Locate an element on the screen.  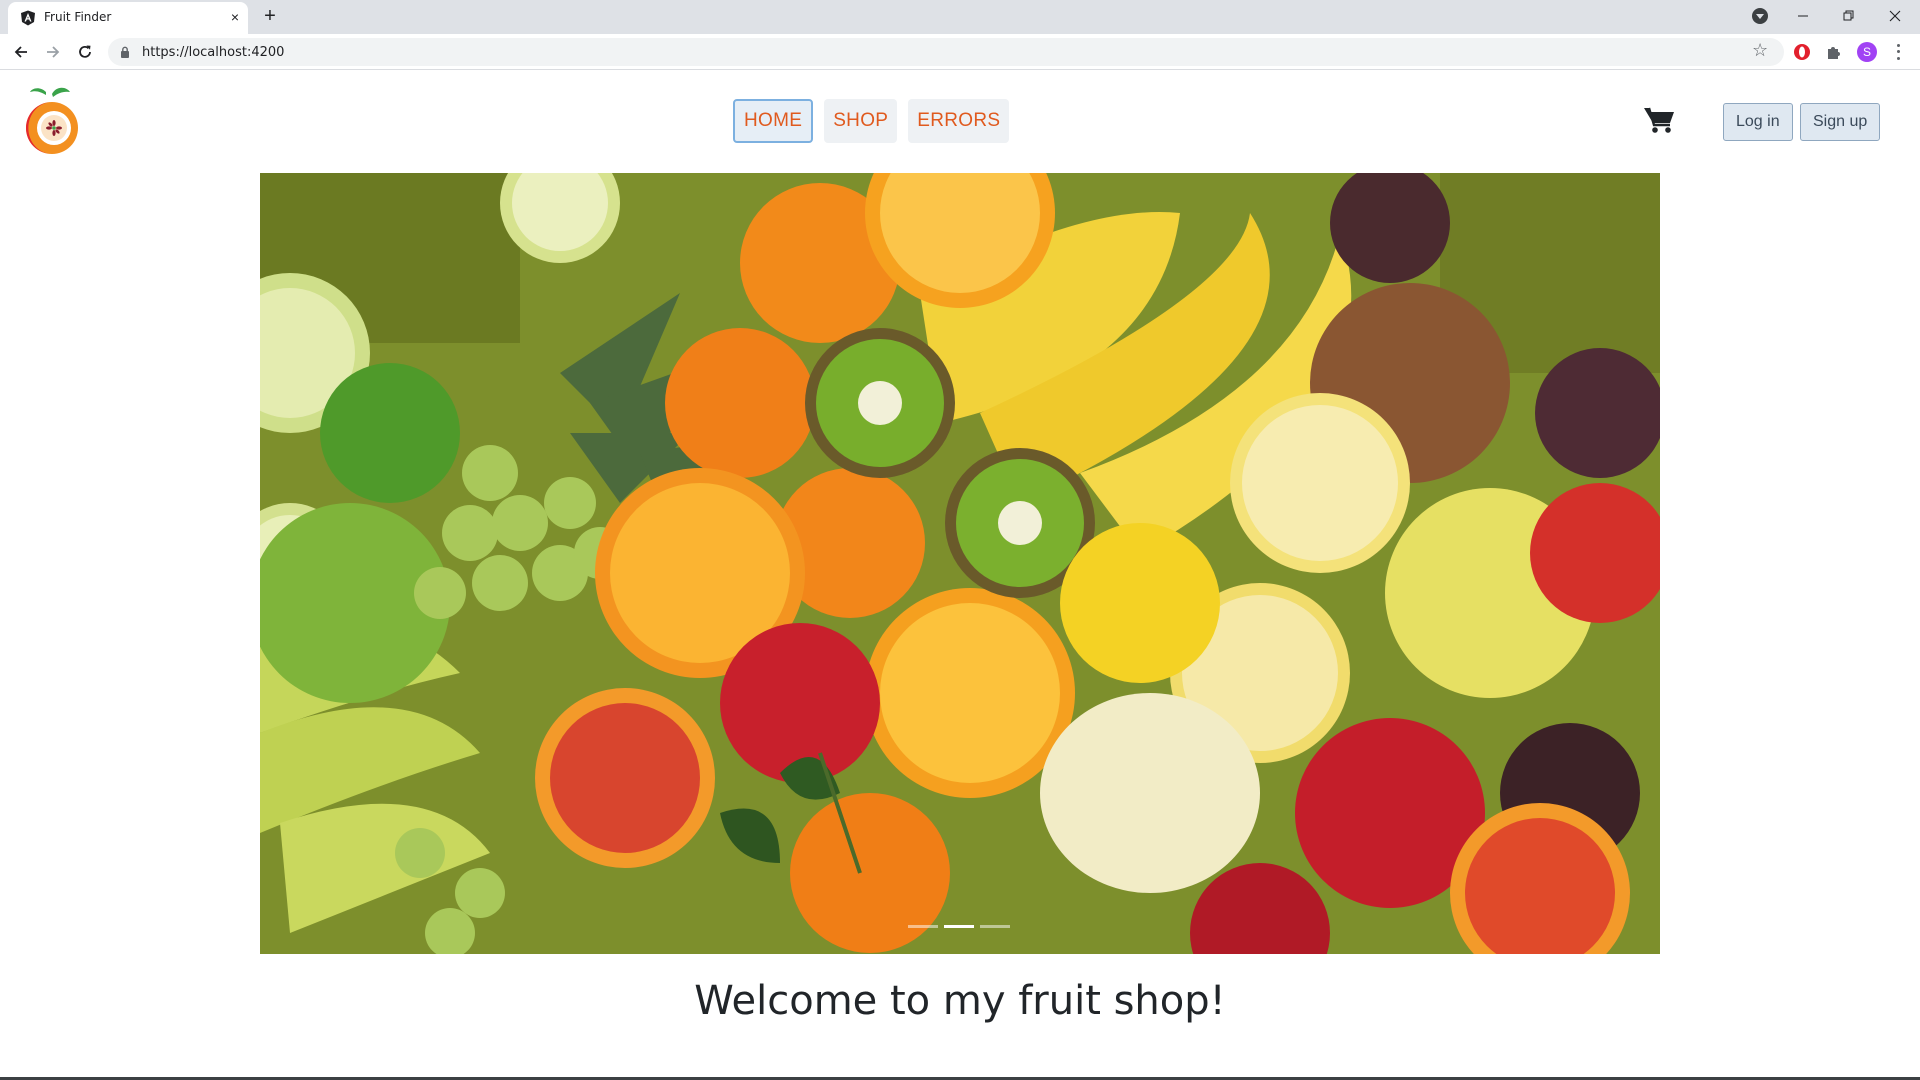
puzzle-extensions-icon is located at coordinates (1834, 52).